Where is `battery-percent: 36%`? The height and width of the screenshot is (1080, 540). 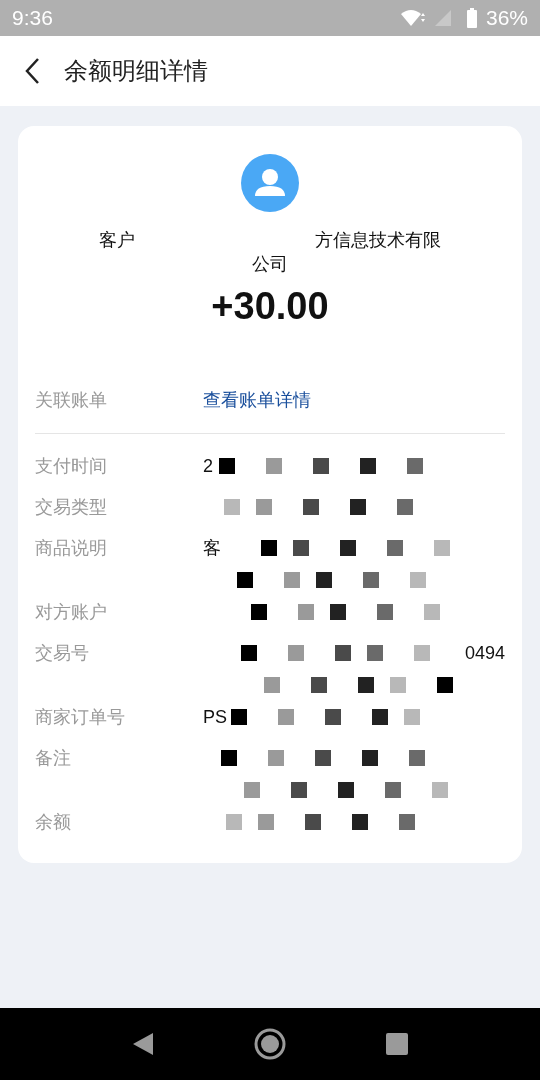 battery-percent: 36% is located at coordinates (506, 18).